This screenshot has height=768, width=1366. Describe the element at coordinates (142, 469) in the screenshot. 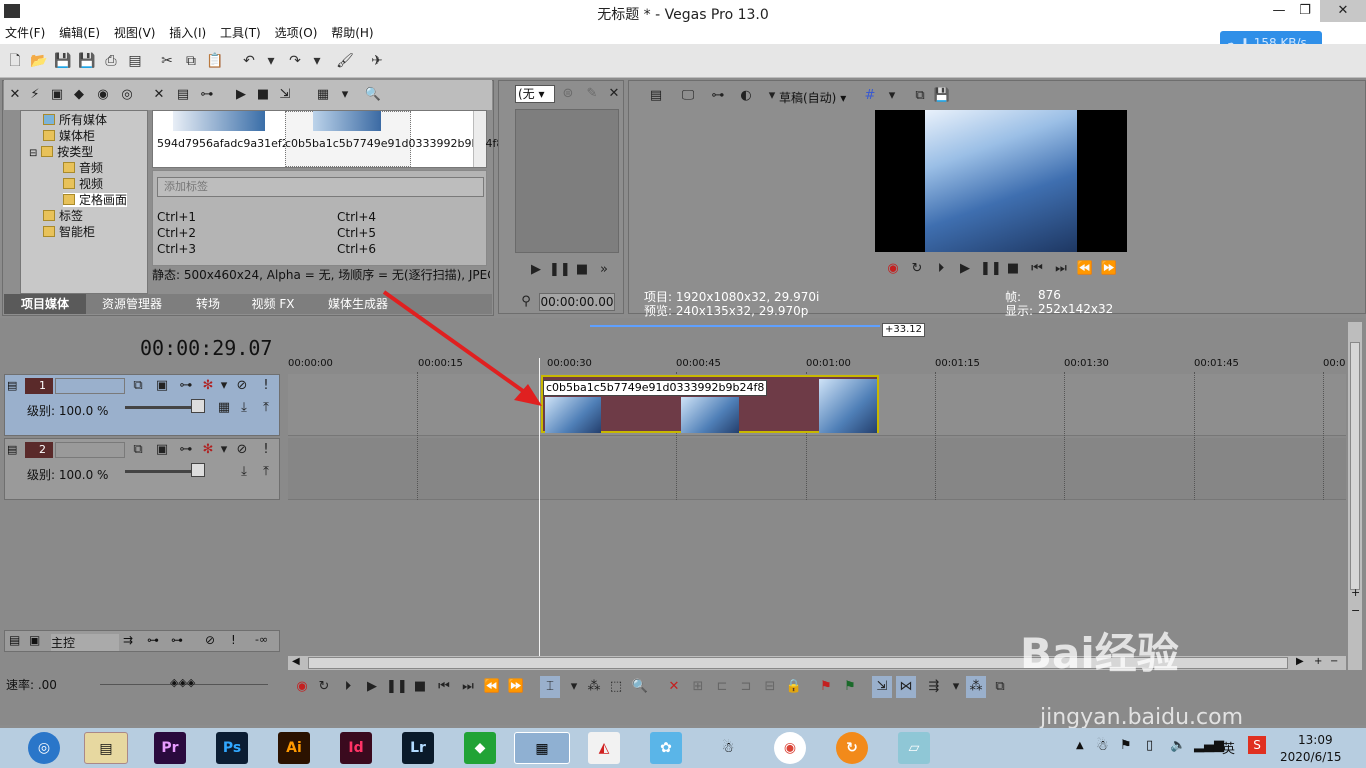

I see `track-header-2: ▤ 2 ⧉ ▣ ⊶ ✻ ▾ ⊘ ! 级别: 100.0 % ⤓ ⤒` at that location.